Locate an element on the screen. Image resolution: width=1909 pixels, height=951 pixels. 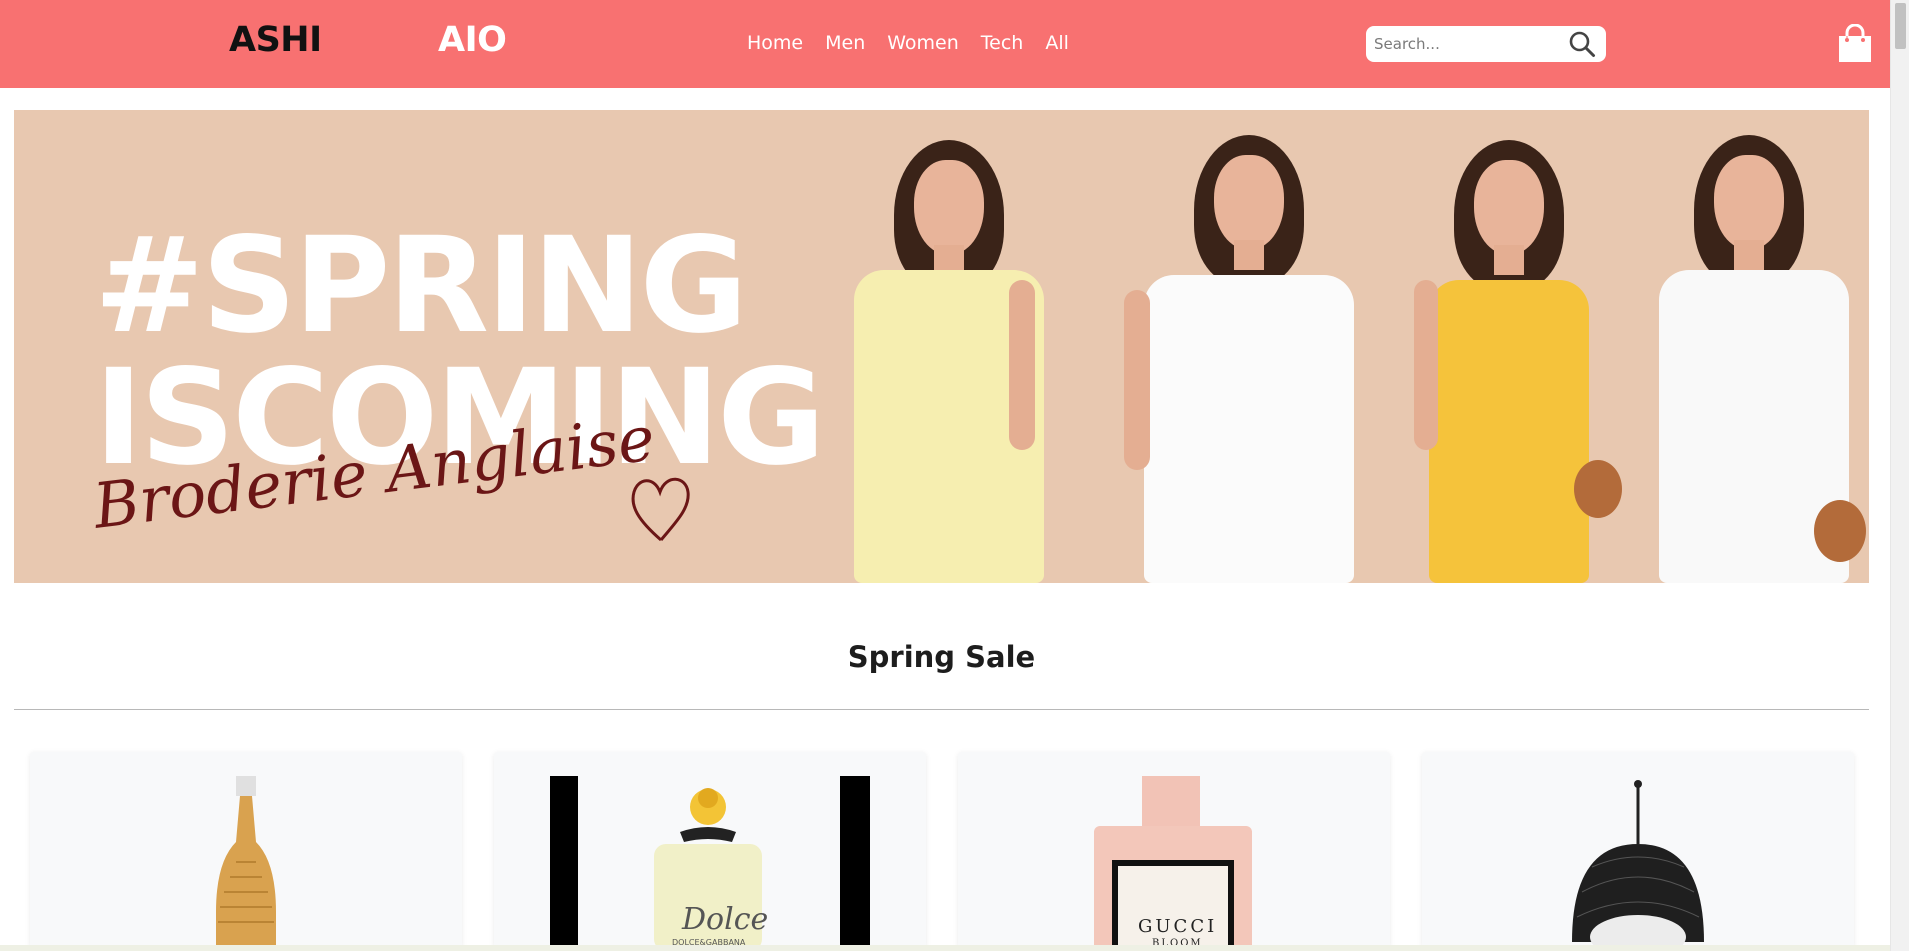
section-divider is located at coordinates (941, 709).